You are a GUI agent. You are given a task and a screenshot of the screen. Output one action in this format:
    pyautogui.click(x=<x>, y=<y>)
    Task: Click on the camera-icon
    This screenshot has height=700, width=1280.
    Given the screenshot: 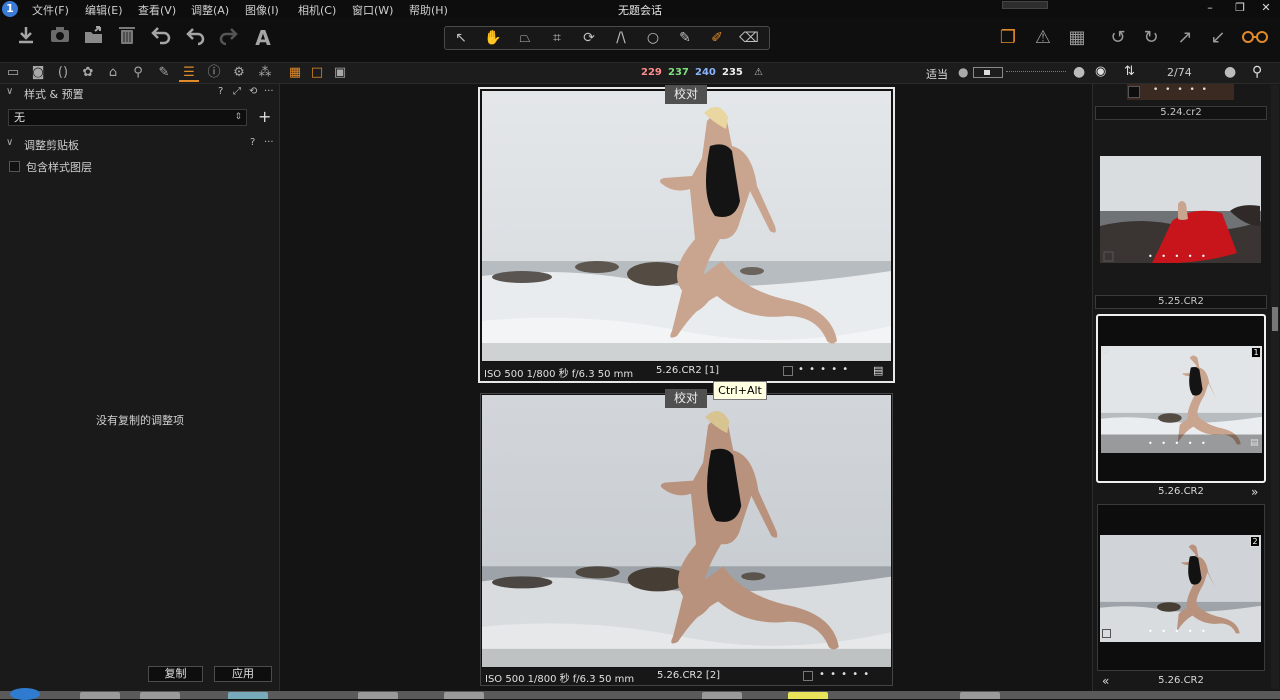 What is the action you would take?
    pyautogui.click(x=60, y=38)
    